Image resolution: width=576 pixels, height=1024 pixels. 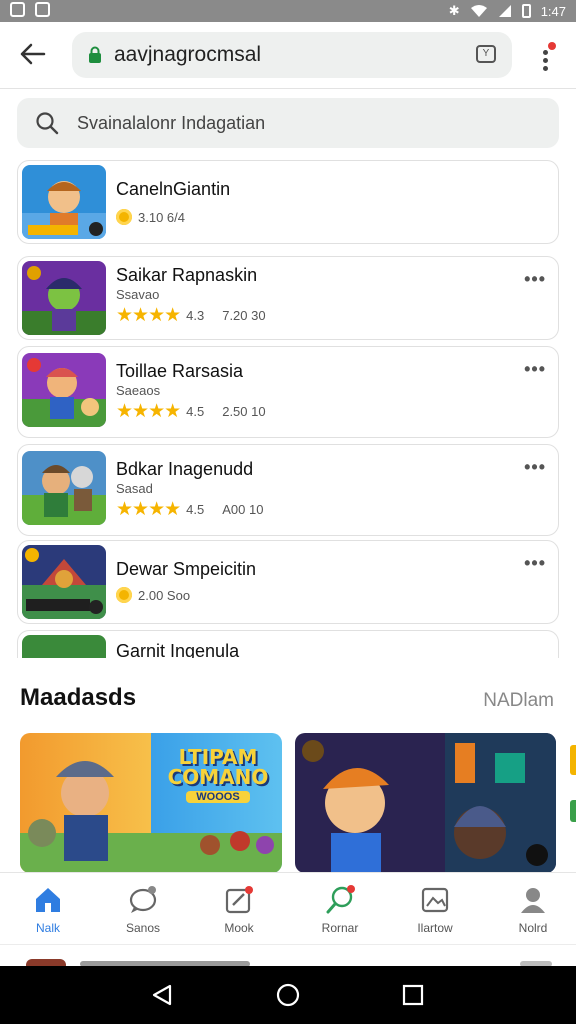 I want to click on app-title: Bdkar Inagenudd, so click(x=185, y=469).